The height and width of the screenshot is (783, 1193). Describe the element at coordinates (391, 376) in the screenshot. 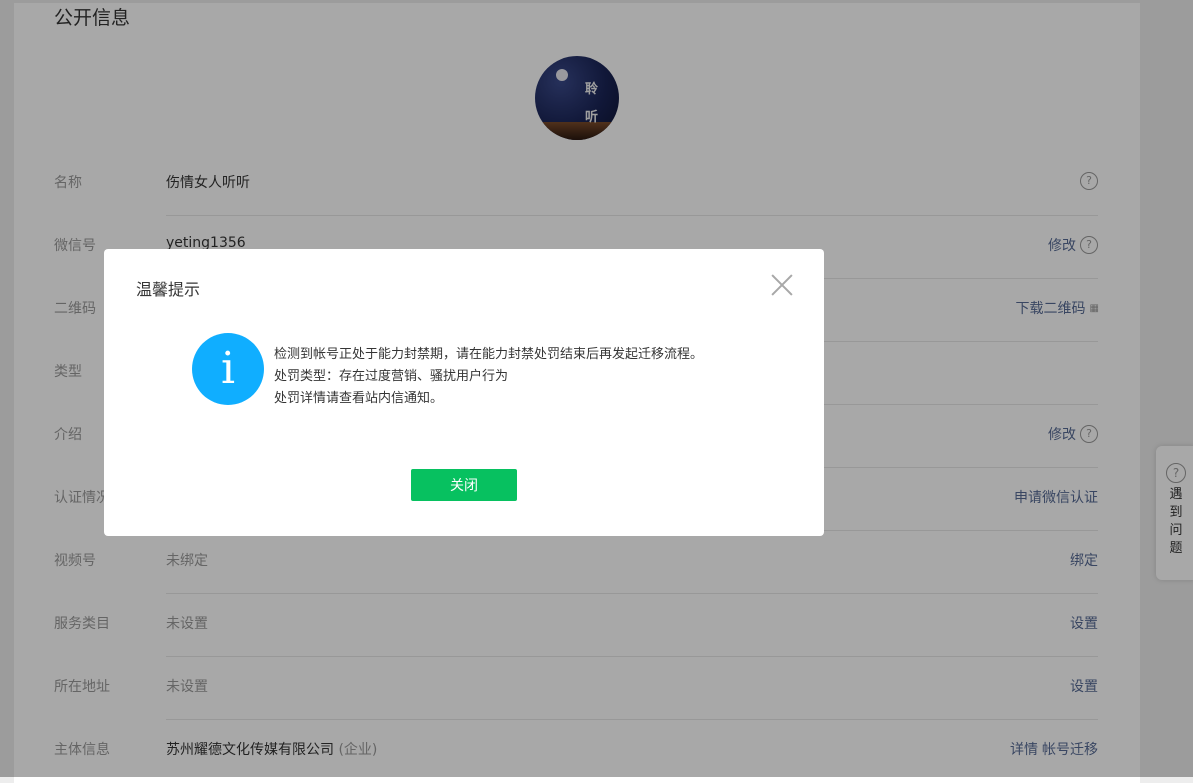

I see `message-line: 处罚类型：存在过度营销、骚扰用户行为` at that location.